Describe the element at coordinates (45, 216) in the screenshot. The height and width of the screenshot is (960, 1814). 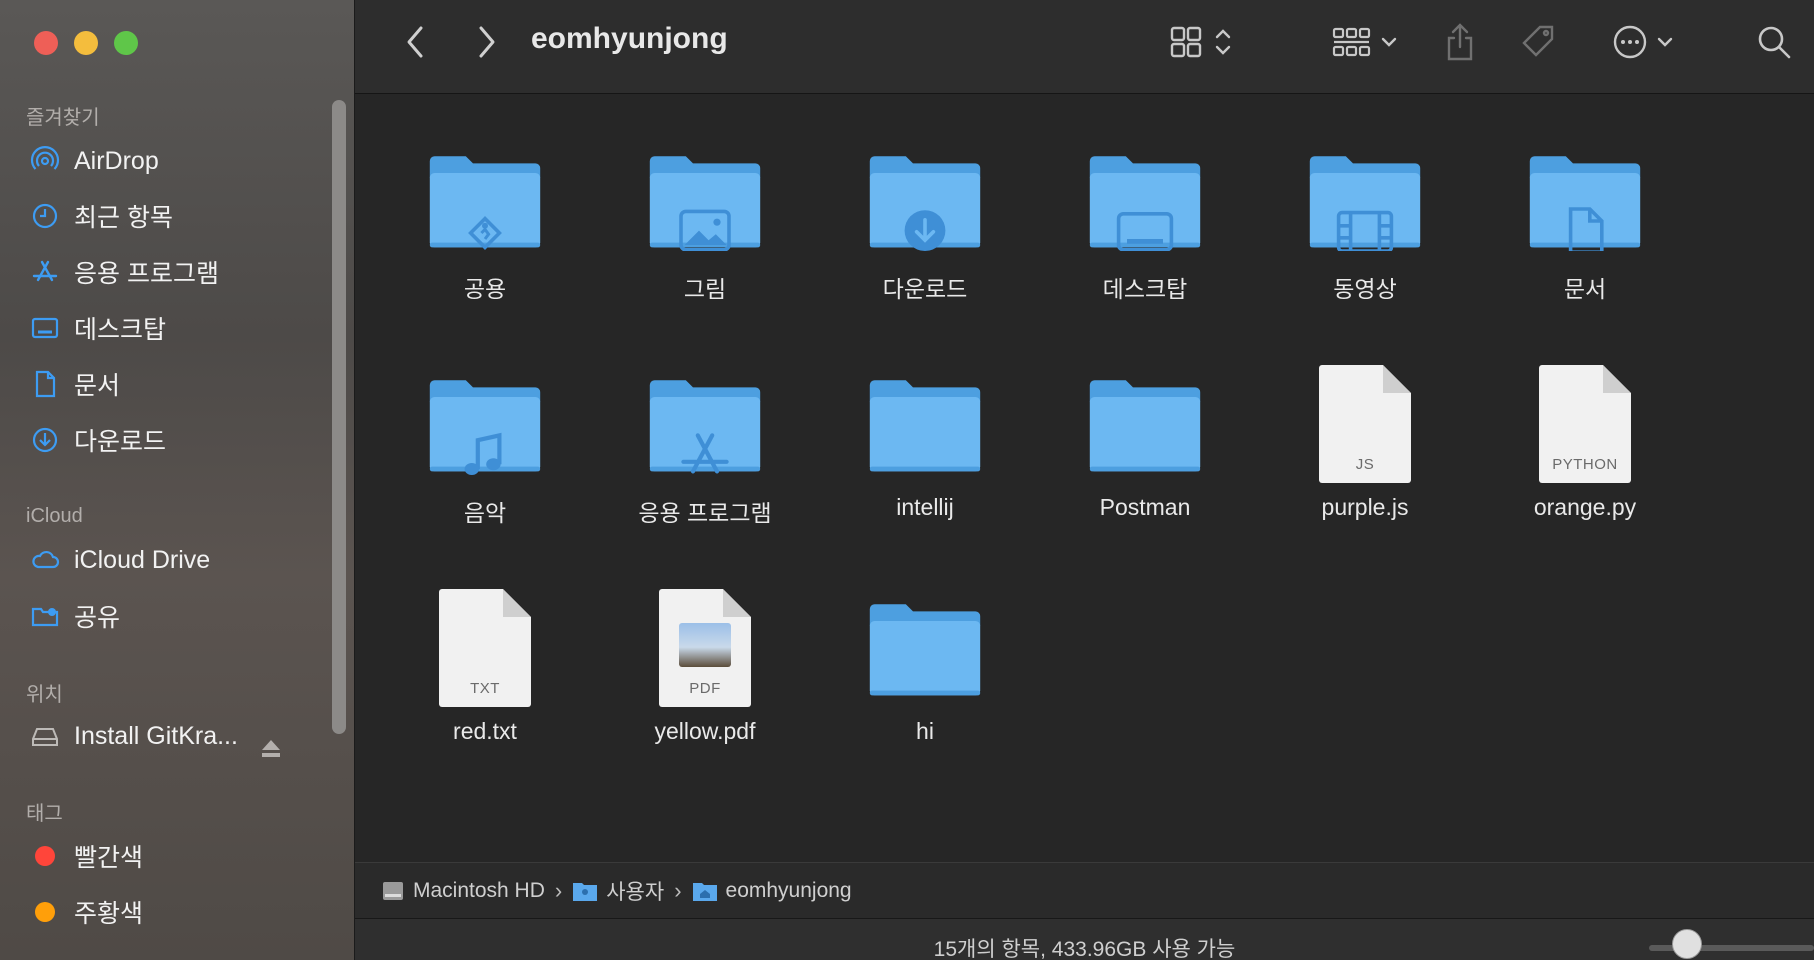
I see `clock-icon` at that location.